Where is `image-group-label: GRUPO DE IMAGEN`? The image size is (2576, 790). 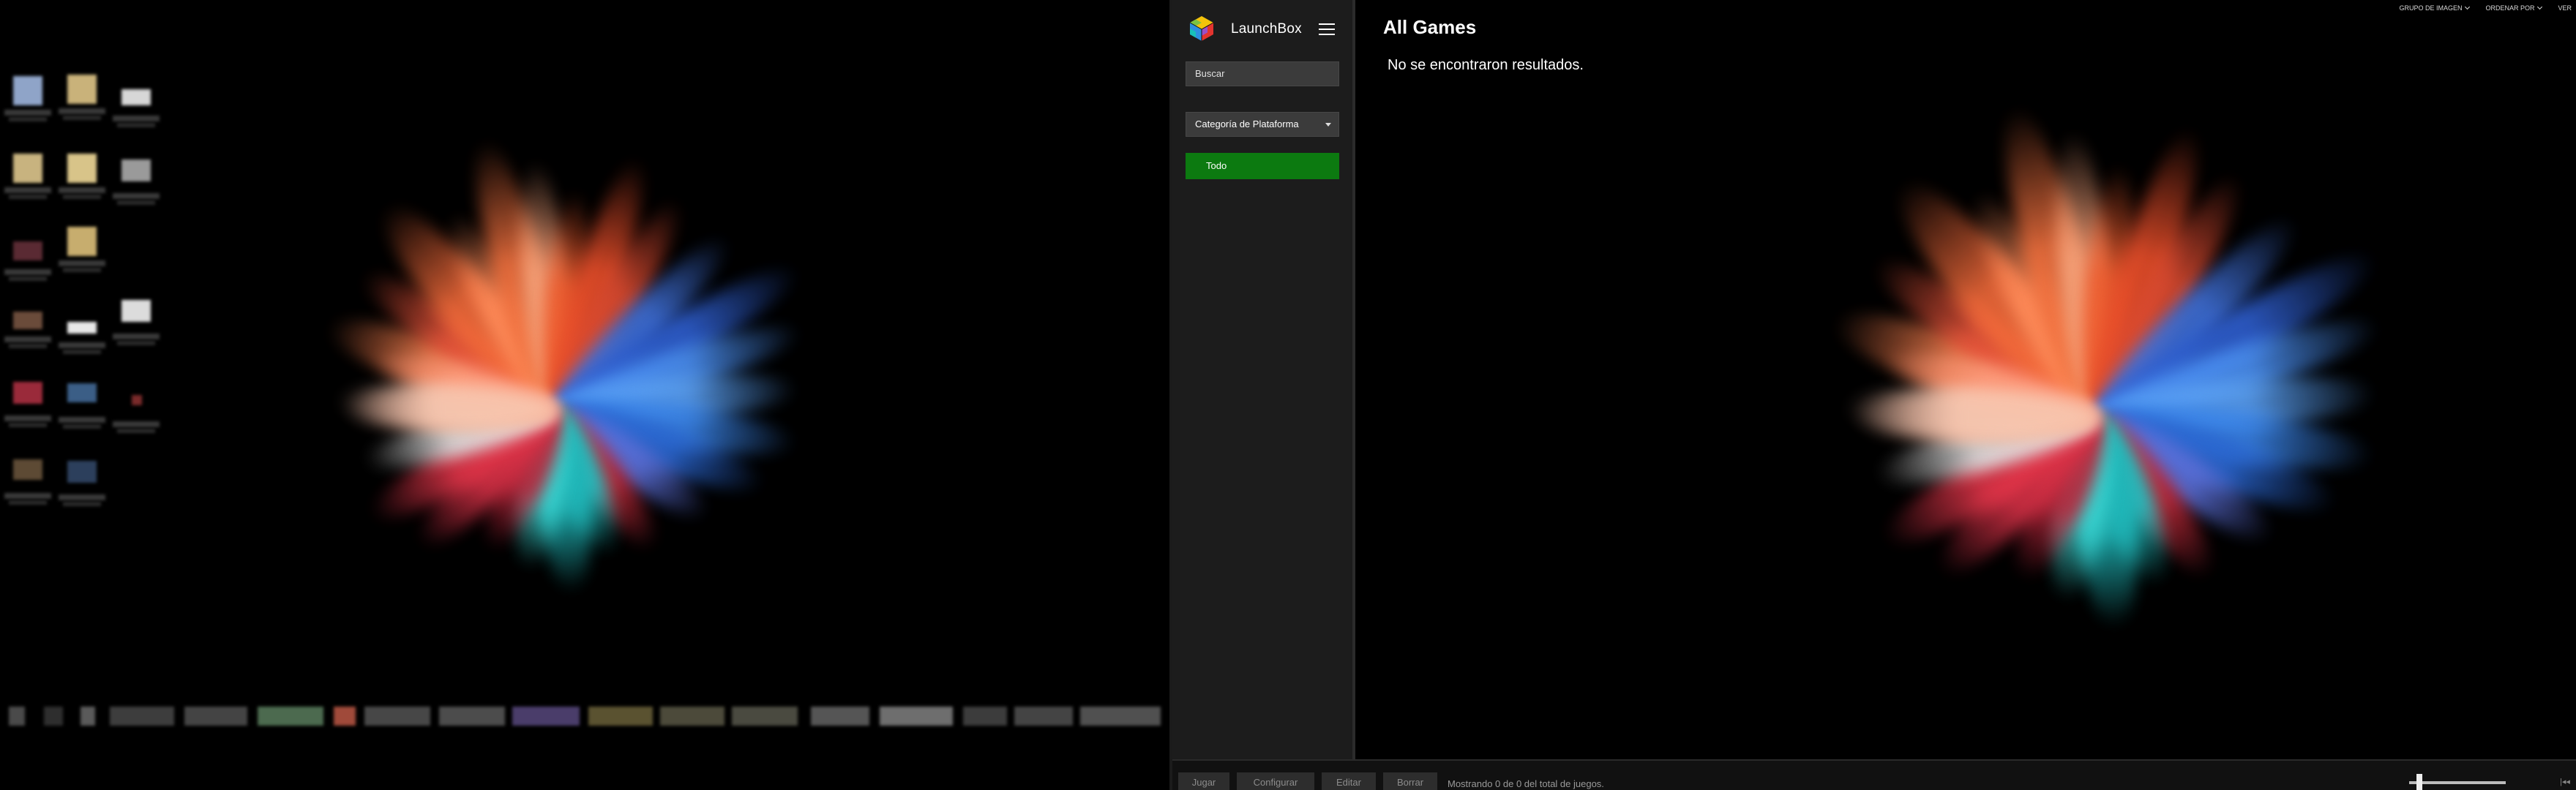
image-group-label: GRUPO DE IMAGEN is located at coordinates (2431, 8).